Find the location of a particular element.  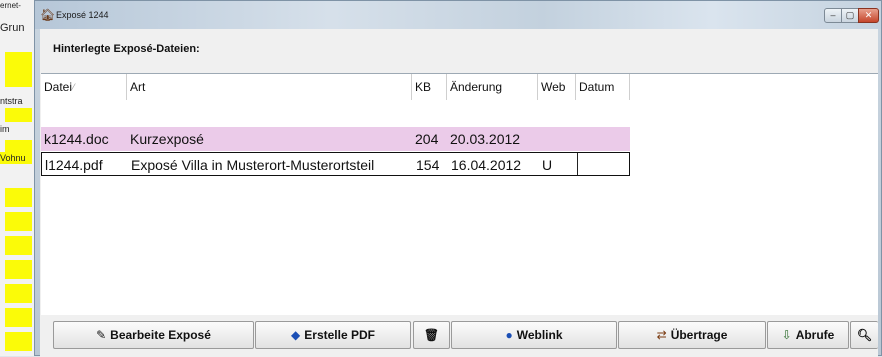

cell-aenderung: 16.04.2012 is located at coordinates (486, 165).